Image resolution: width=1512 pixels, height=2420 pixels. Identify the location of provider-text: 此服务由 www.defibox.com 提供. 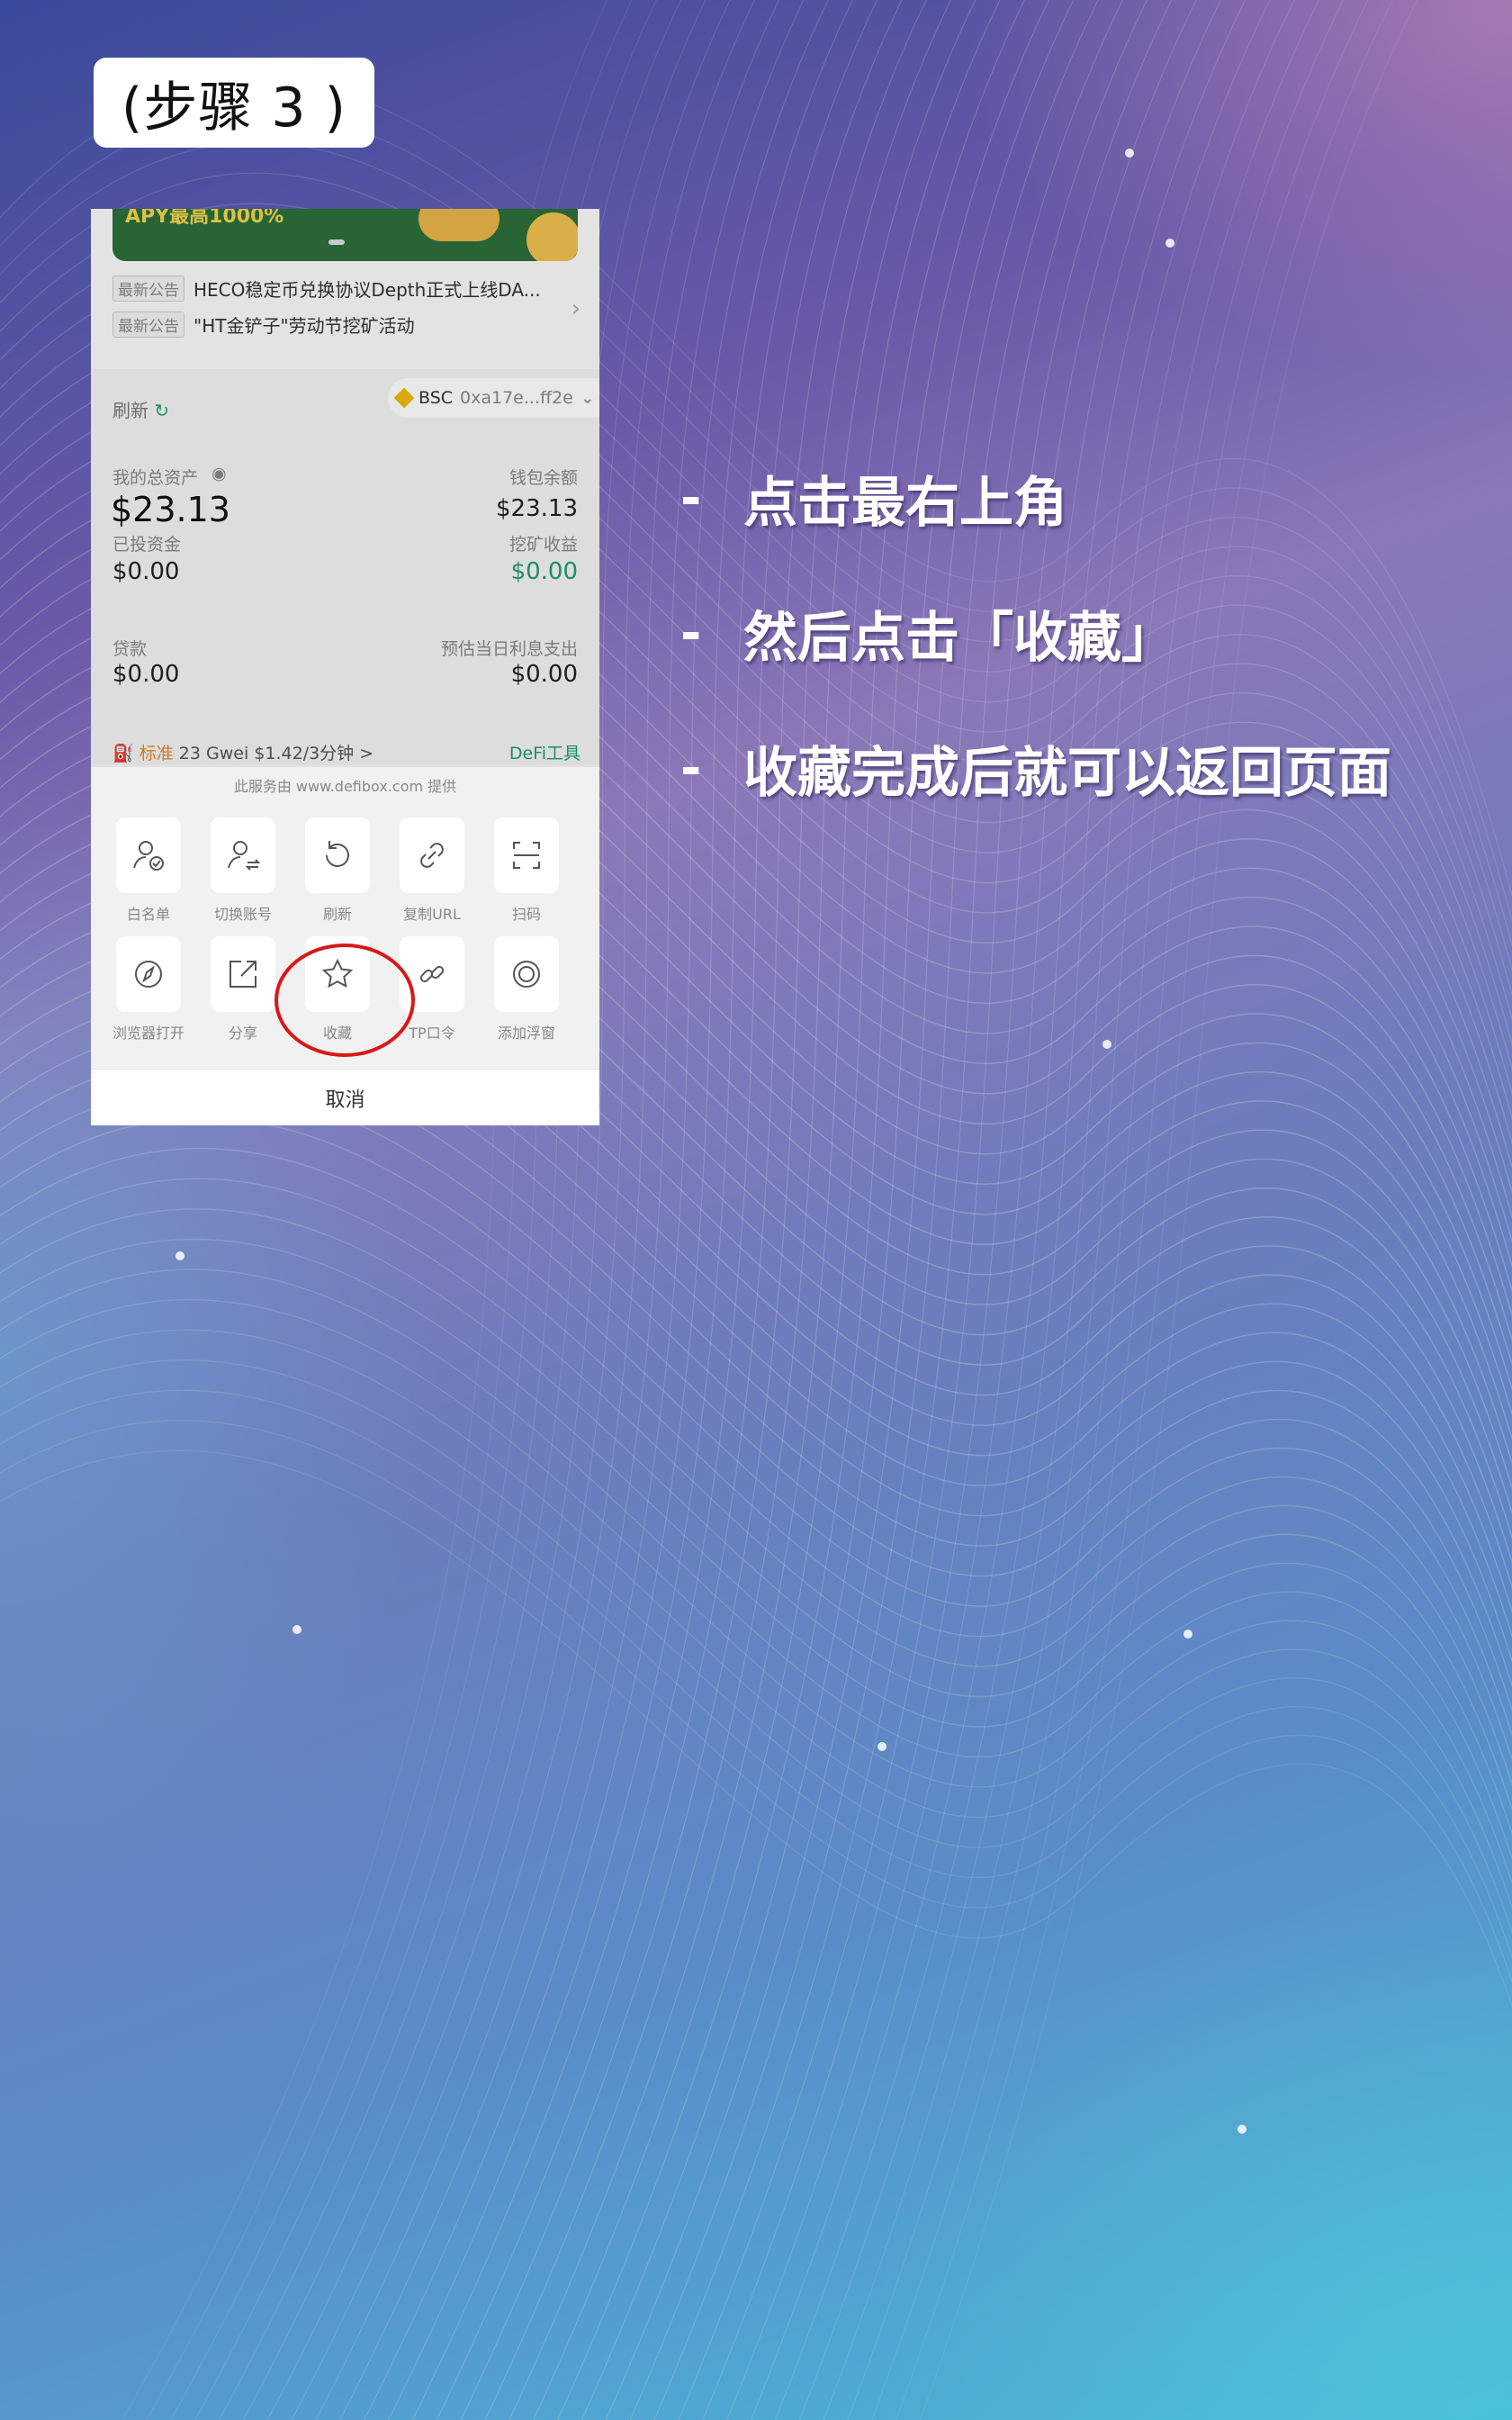
(345, 786).